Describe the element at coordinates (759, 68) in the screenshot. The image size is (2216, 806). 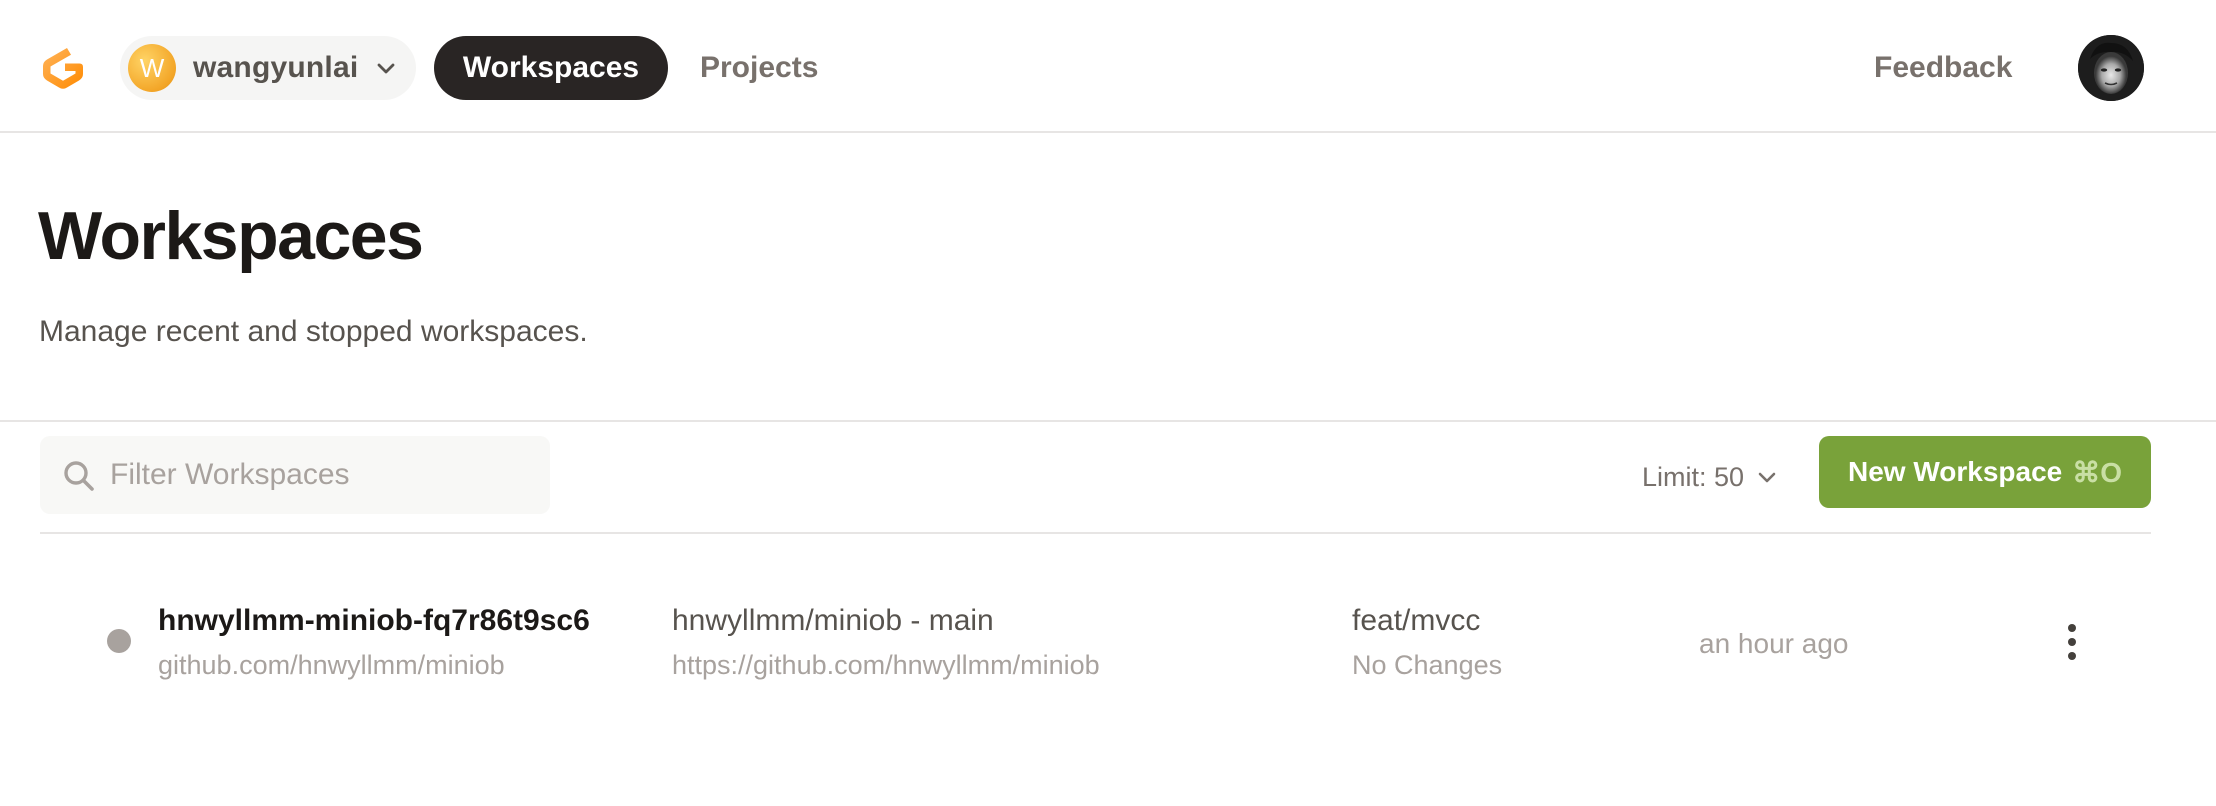
I see `tab-projects: Projects` at that location.